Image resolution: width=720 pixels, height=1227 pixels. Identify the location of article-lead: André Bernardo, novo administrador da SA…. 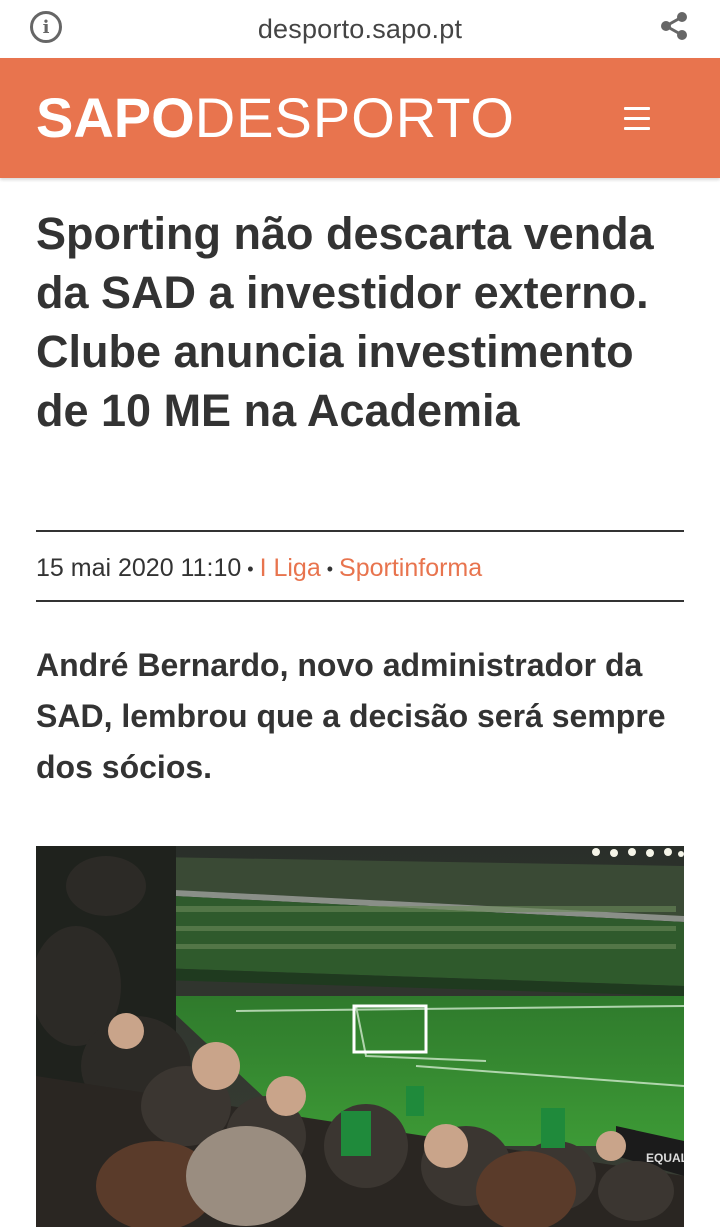
(351, 716).